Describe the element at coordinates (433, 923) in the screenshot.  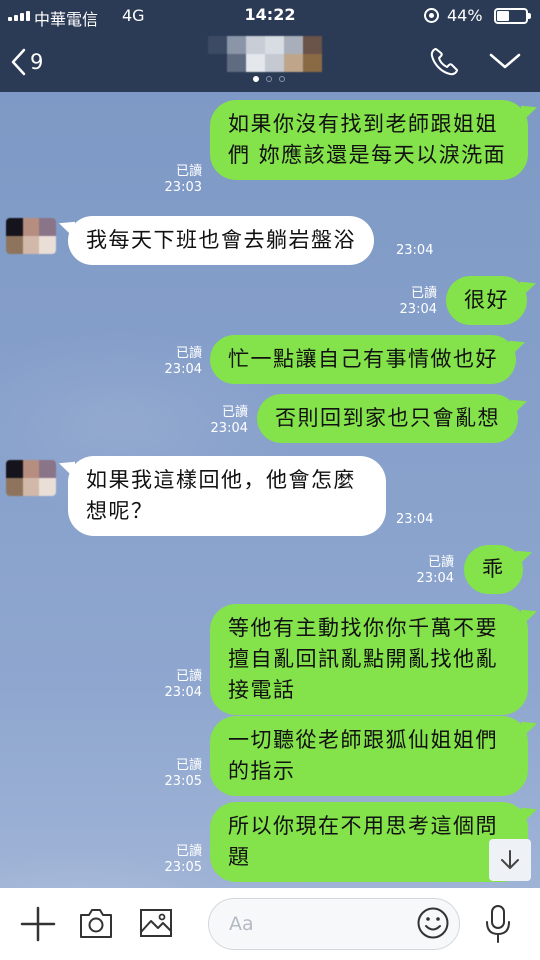
I see `emoji-icon` at that location.